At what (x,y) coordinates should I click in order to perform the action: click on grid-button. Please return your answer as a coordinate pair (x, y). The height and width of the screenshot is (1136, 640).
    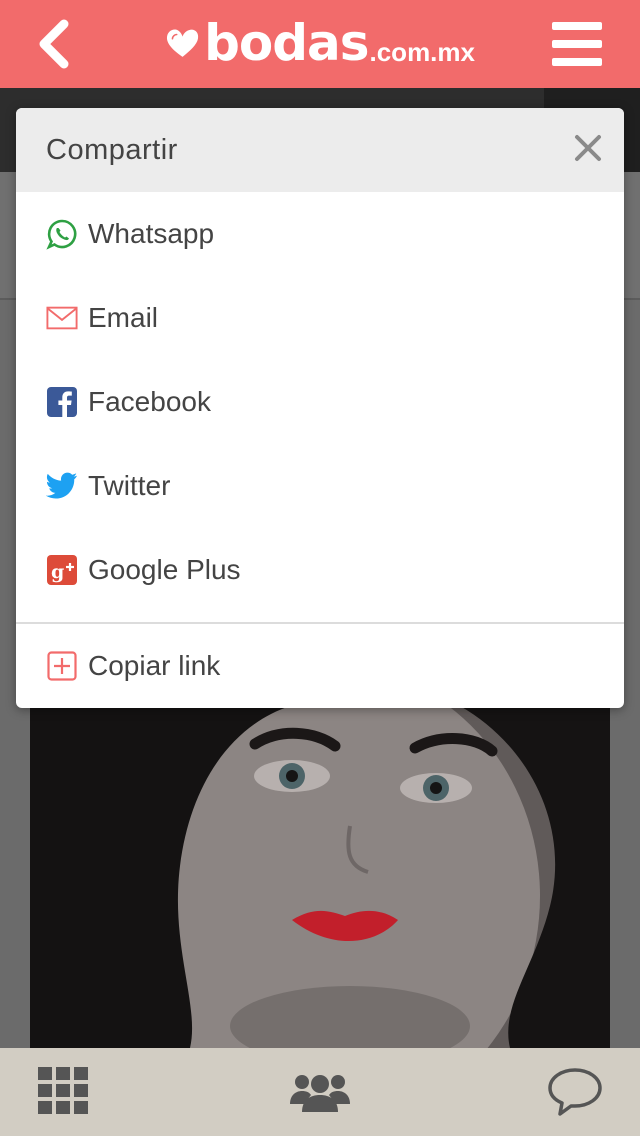
    Looking at the image, I should click on (64, 1092).